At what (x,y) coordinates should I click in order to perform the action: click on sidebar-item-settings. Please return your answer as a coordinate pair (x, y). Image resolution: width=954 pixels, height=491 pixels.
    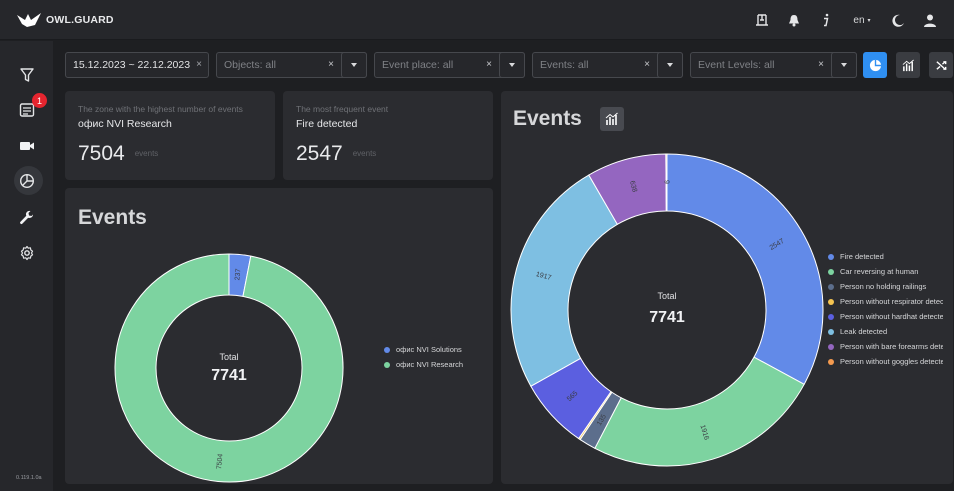
    Looking at the image, I should click on (26, 253).